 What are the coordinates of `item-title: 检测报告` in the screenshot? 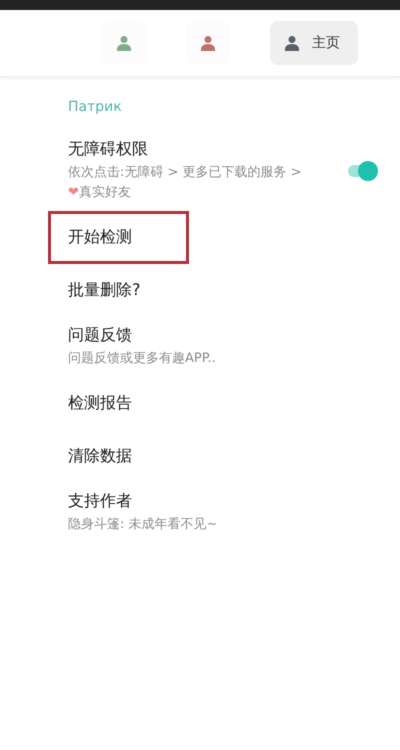 It's located at (100, 403).